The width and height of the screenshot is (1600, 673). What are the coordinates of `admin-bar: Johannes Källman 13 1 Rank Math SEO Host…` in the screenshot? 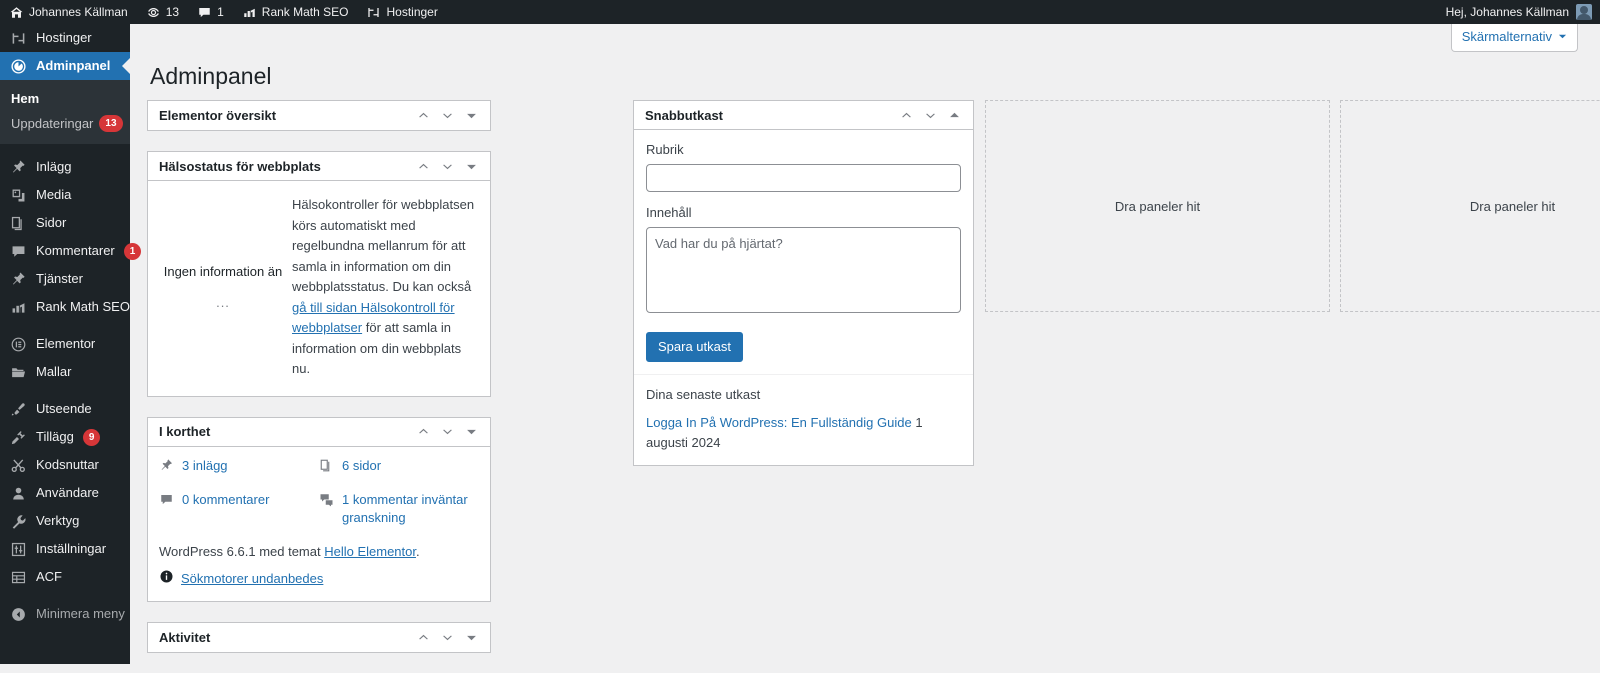 It's located at (800, 12).